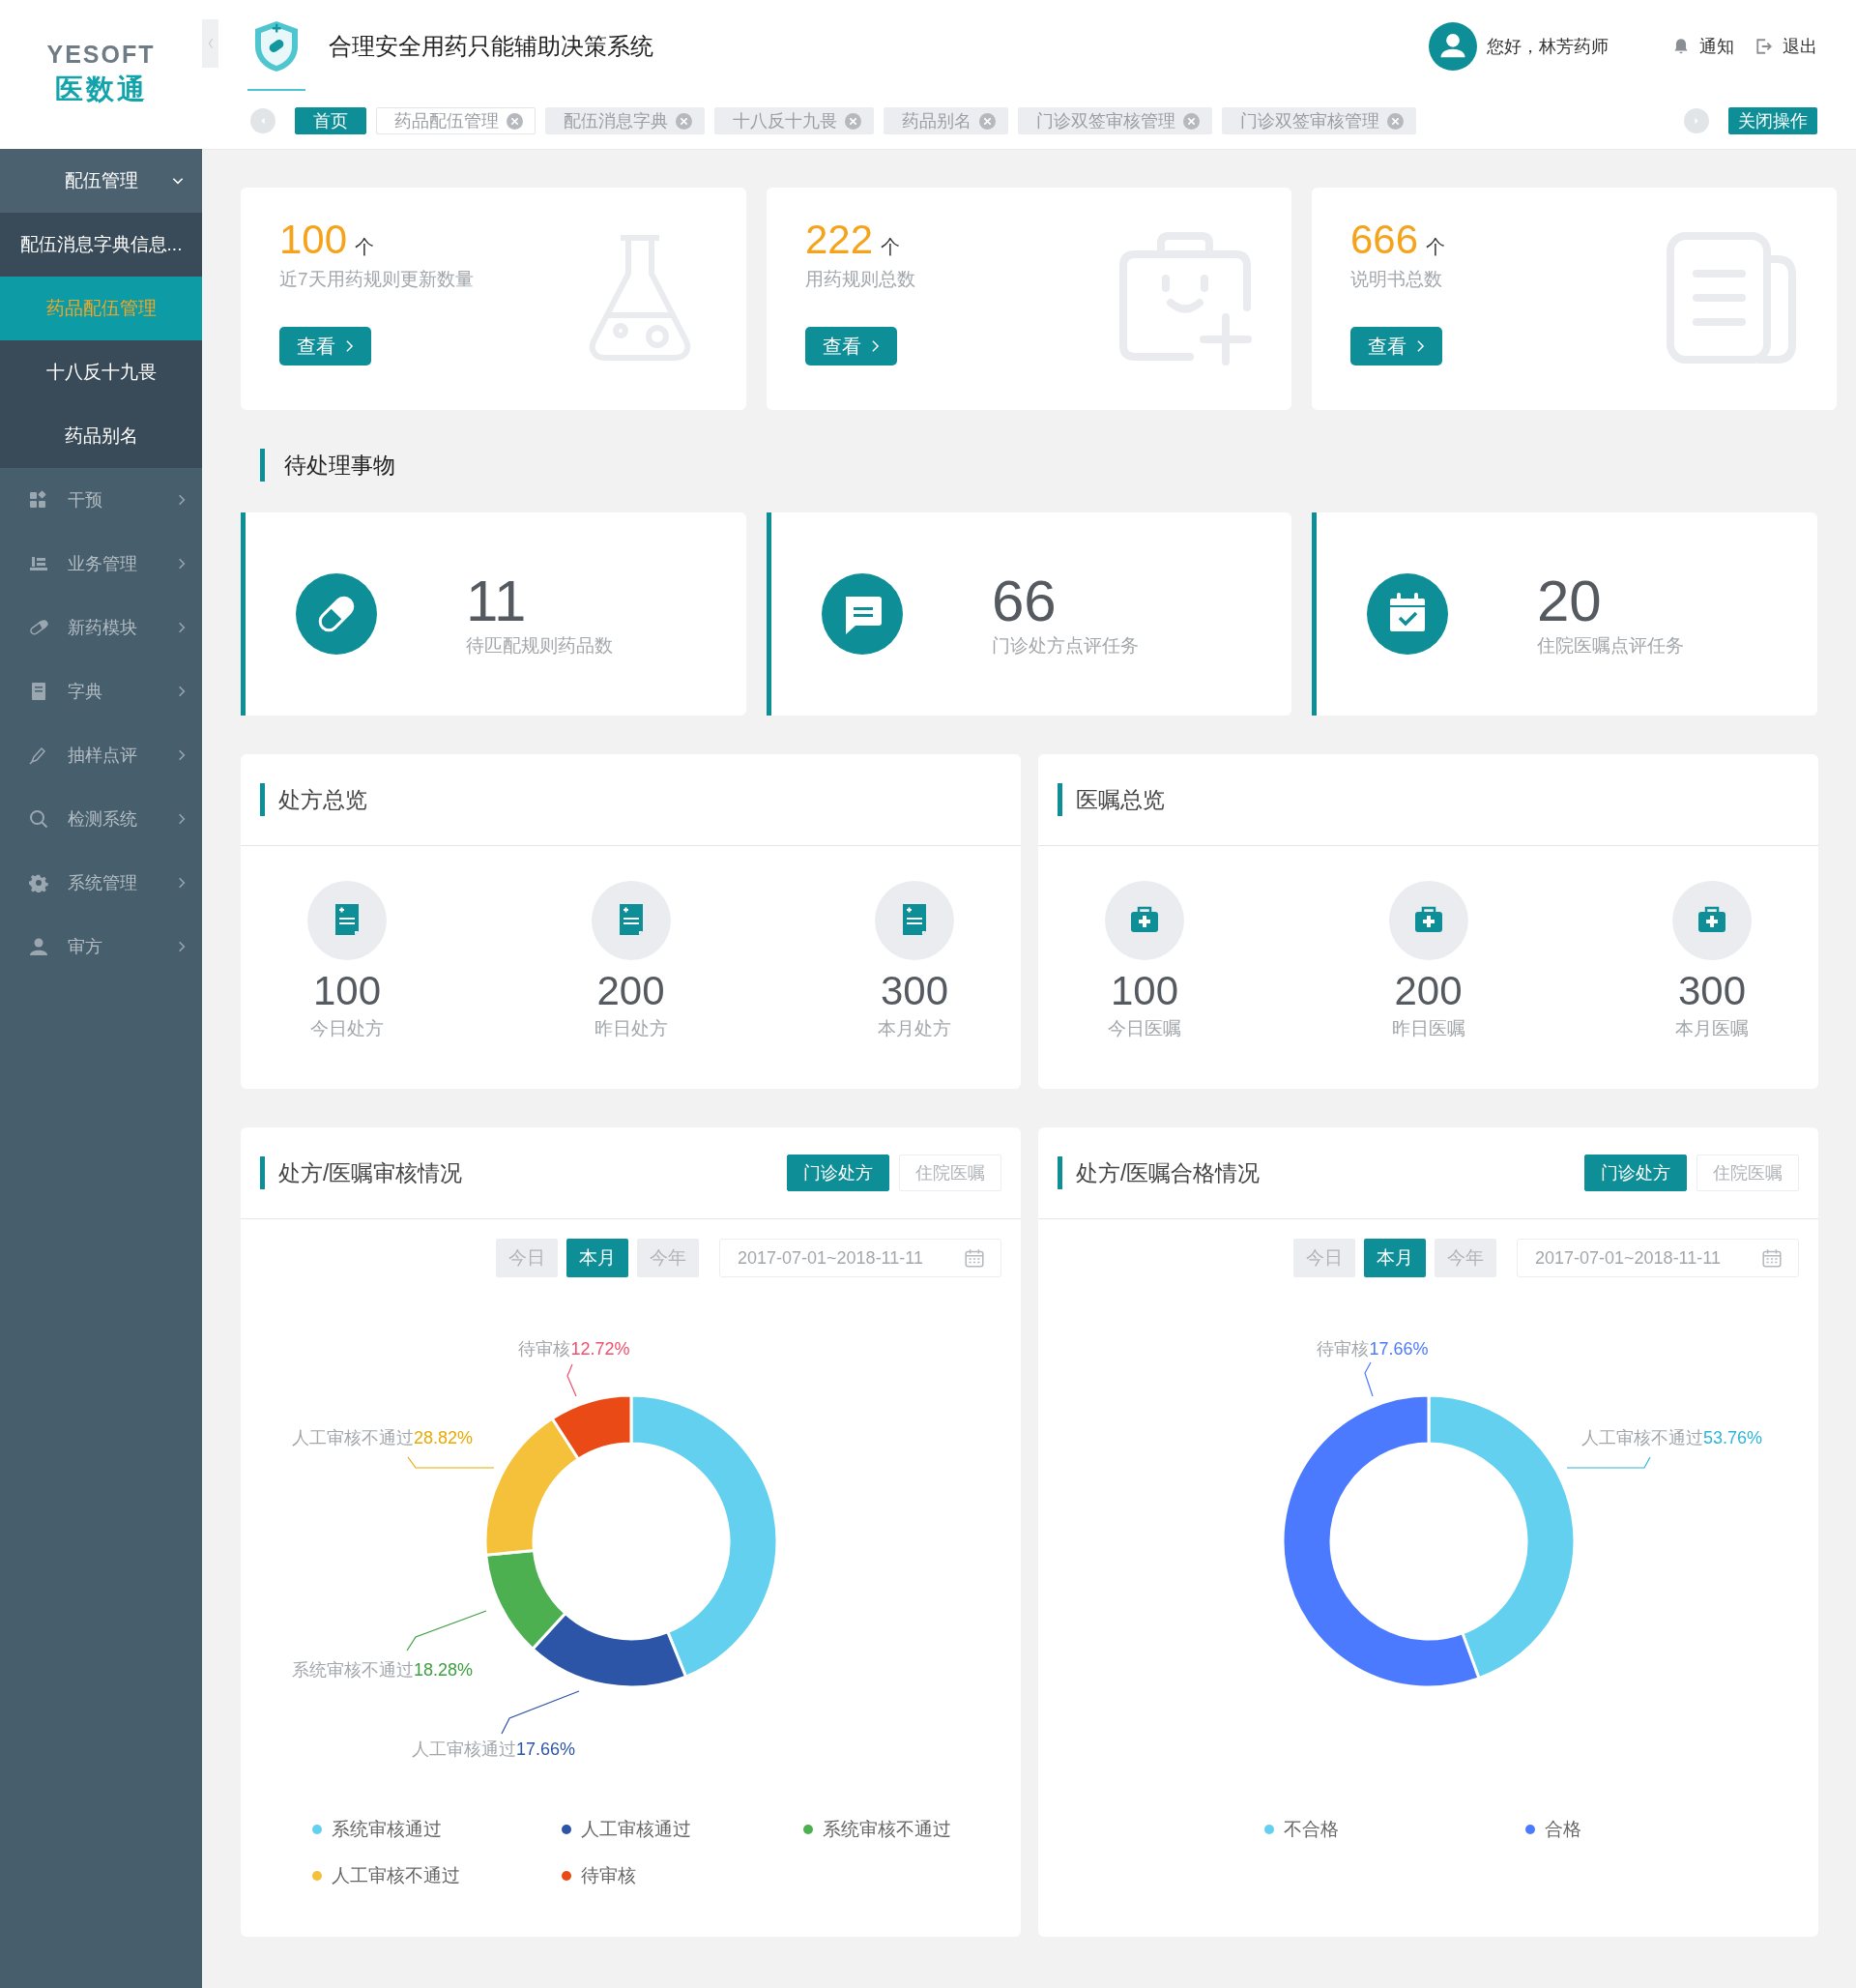  What do you see at coordinates (863, 614) in the screenshot?
I see `chat-icon` at bounding box center [863, 614].